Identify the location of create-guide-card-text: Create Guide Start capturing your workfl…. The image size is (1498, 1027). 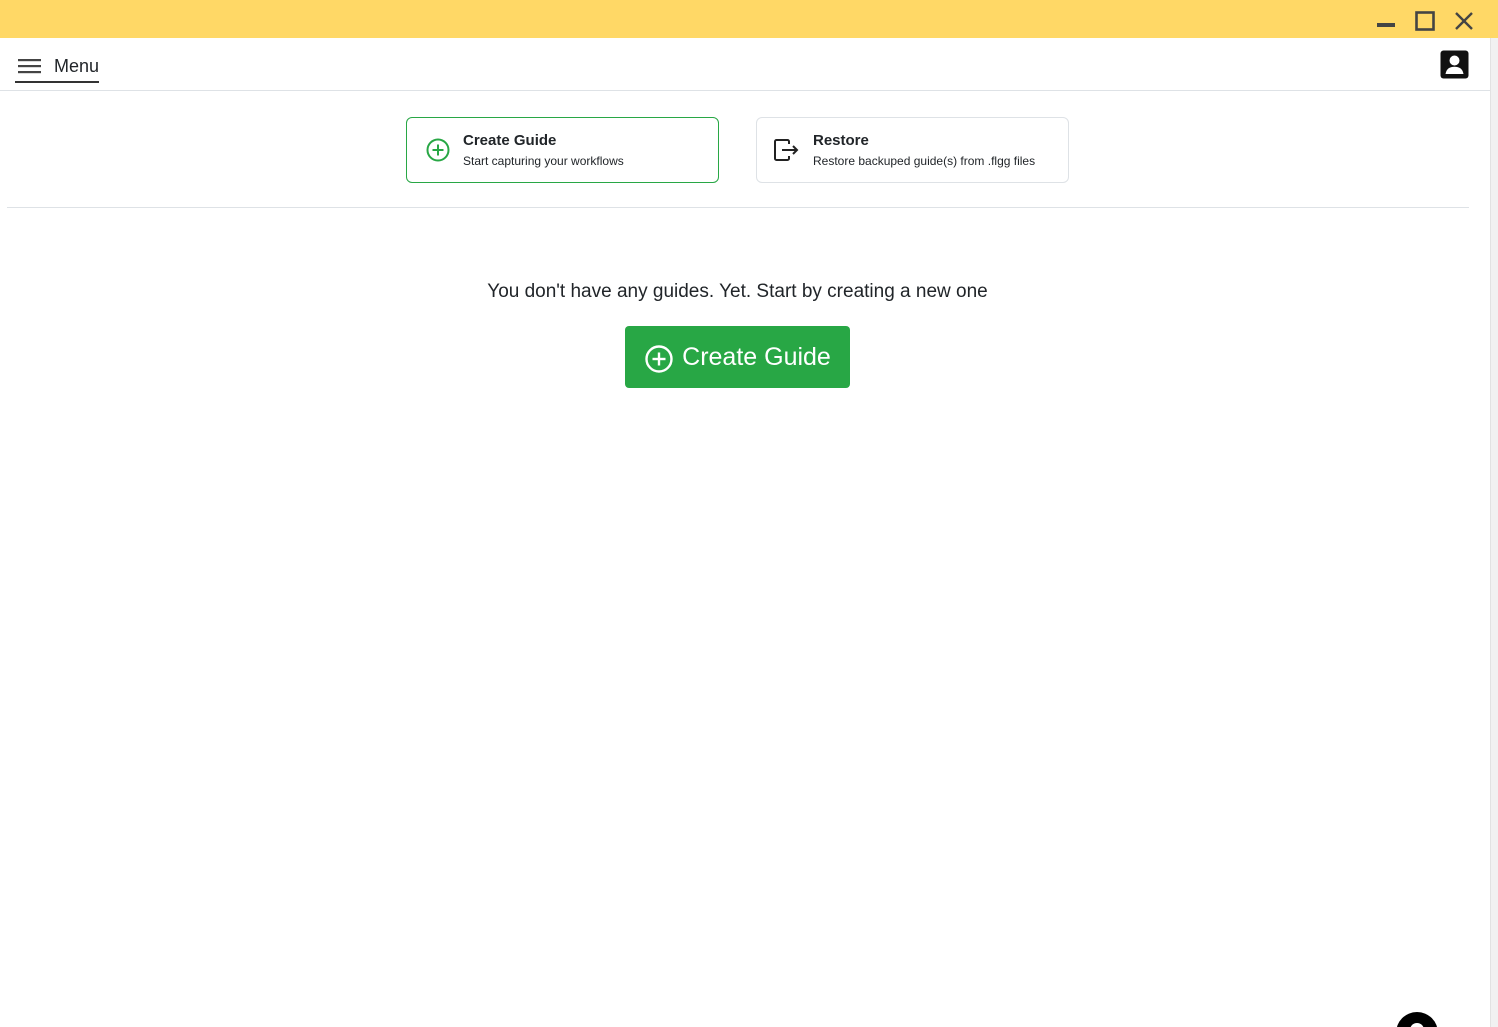
(543, 150).